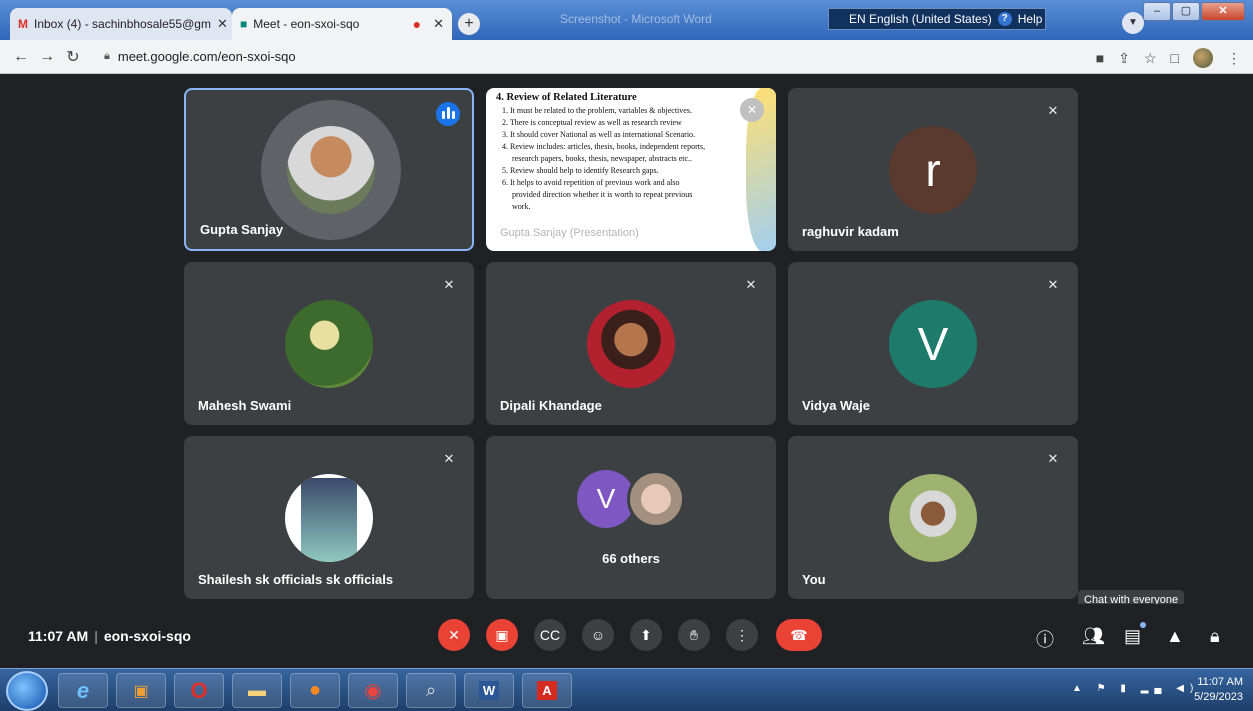 The image size is (1253, 711). I want to click on menu-icon: ⋮, so click(1234, 58).